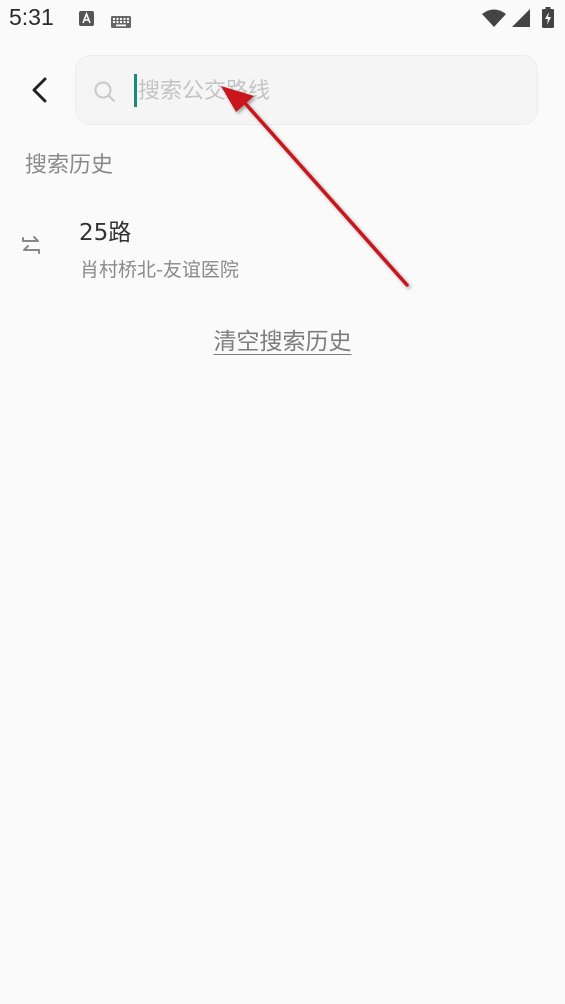 The height and width of the screenshot is (1004, 565). What do you see at coordinates (31, 17) in the screenshot?
I see `status-time: 5:31` at bounding box center [31, 17].